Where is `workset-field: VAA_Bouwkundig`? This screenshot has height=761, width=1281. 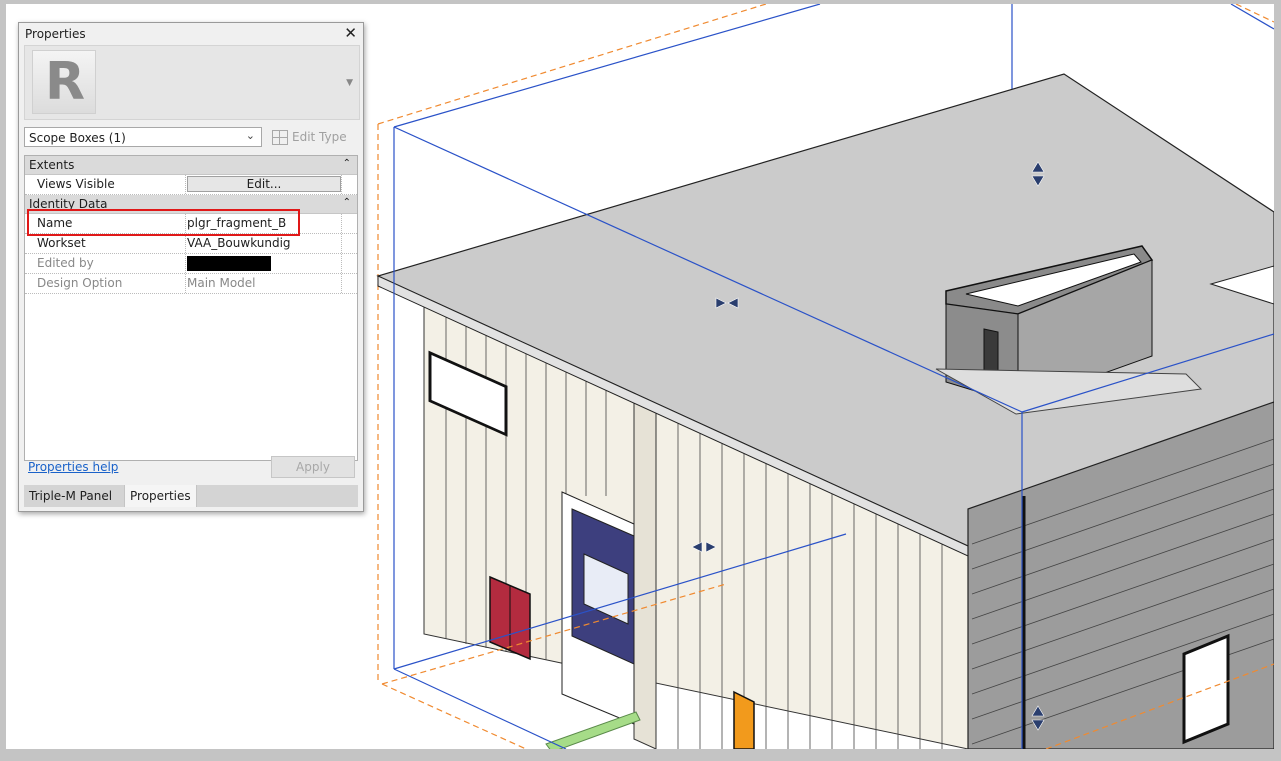
workset-field: VAA_Bouwkundig is located at coordinates (239, 243).